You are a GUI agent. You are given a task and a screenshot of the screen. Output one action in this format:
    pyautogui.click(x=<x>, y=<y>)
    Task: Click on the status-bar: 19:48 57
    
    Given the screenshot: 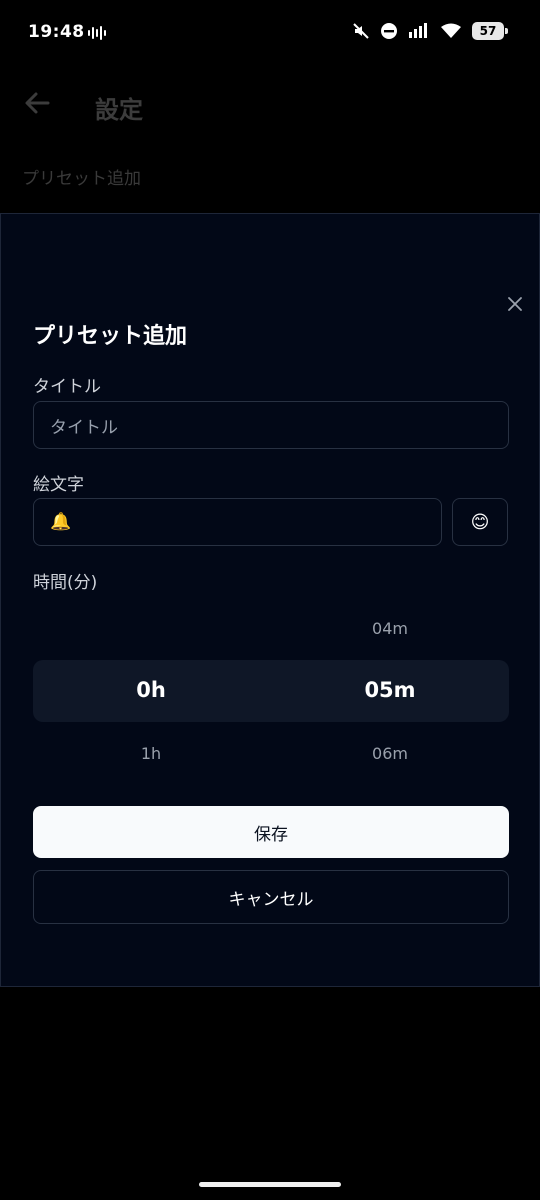 What is the action you would take?
    pyautogui.click(x=270, y=32)
    